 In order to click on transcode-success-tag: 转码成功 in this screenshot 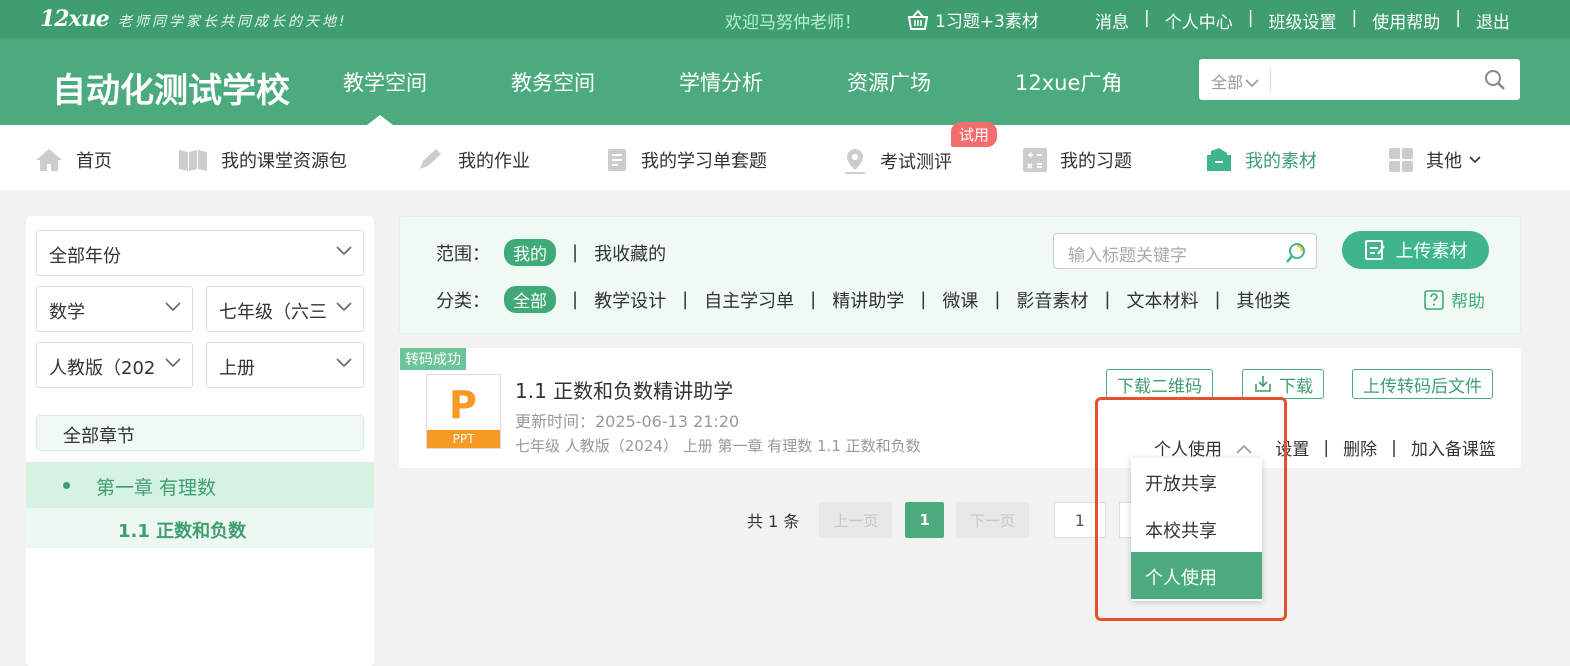, I will do `click(433, 359)`.